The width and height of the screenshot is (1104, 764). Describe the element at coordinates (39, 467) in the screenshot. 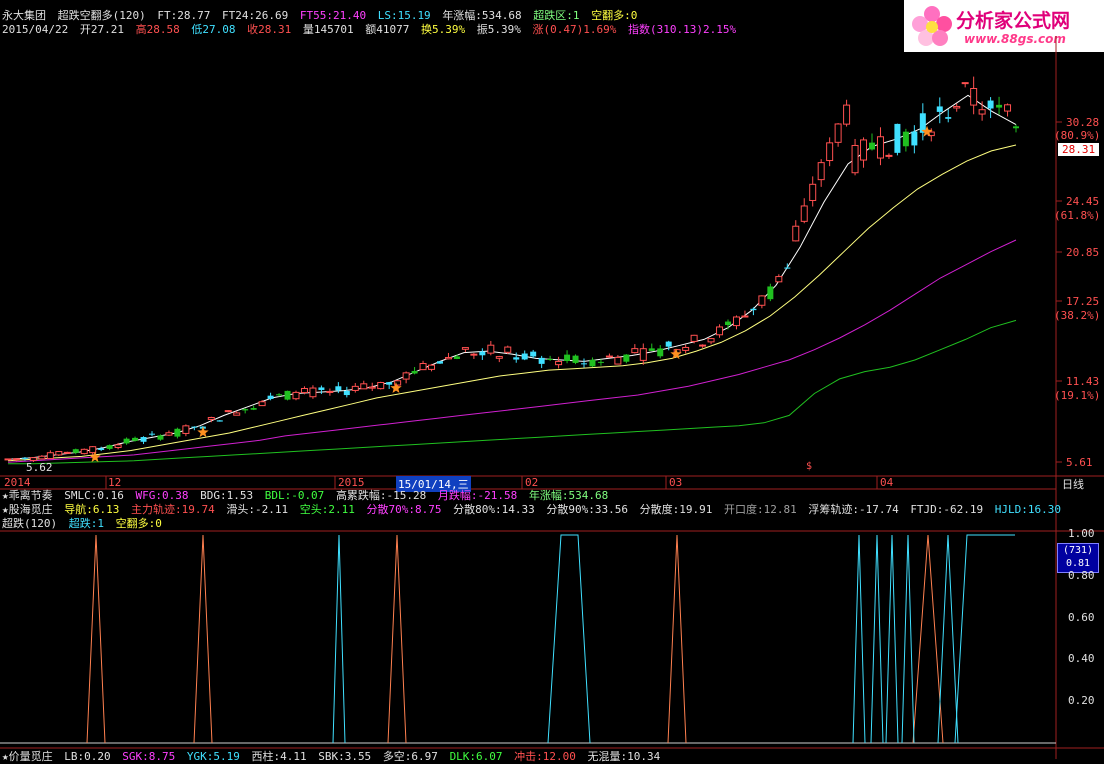

I see `low-price-label: 5.62` at that location.